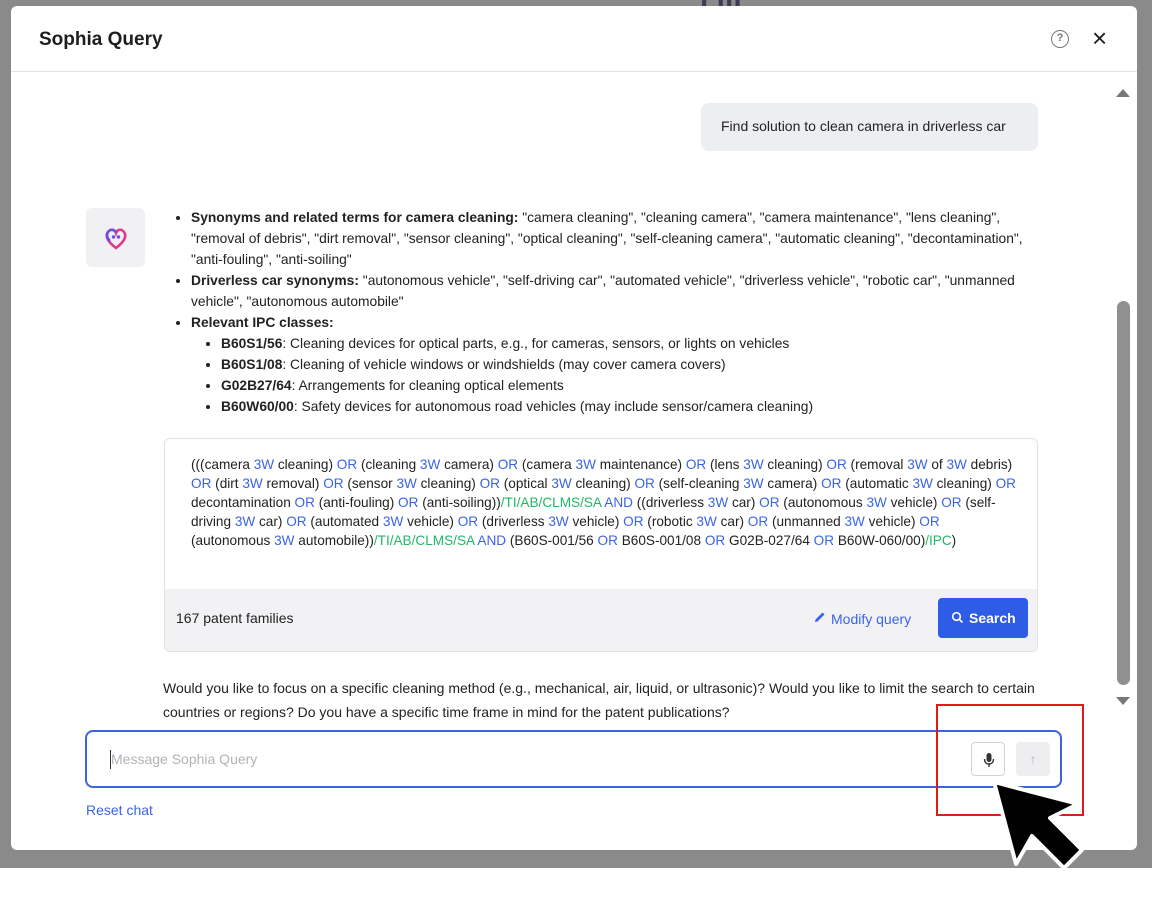 This screenshot has width=1152, height=899. What do you see at coordinates (115, 237) in the screenshot?
I see `bot-avatar` at bounding box center [115, 237].